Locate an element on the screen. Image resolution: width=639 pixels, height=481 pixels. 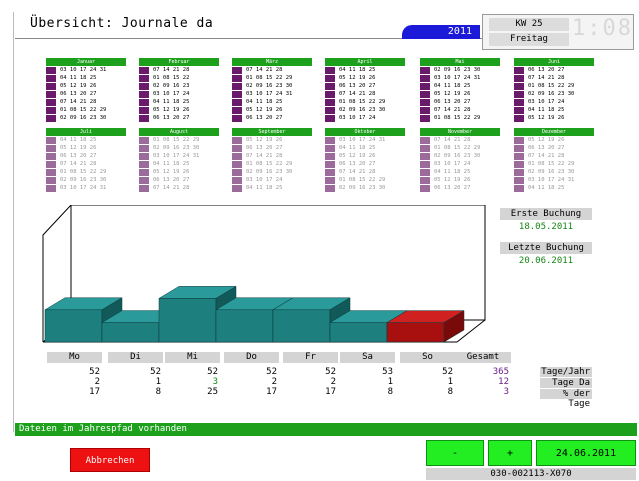
stat-cell: 52 is located at coordinates (330, 372).